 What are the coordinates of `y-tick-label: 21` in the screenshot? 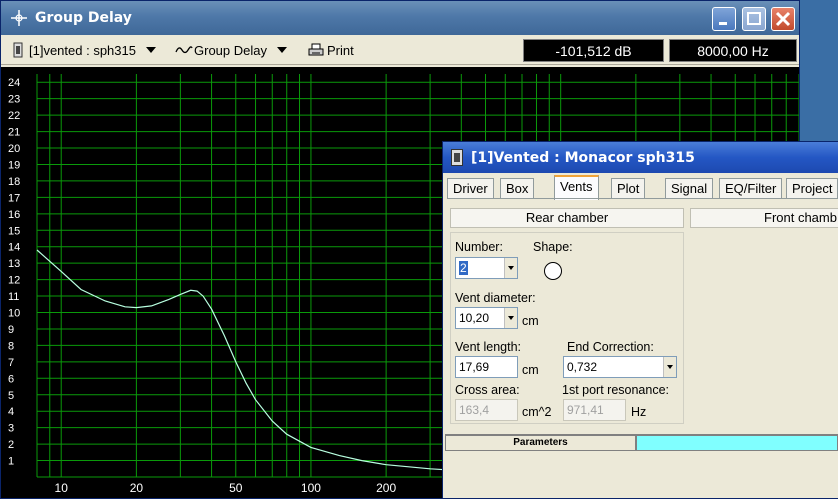 It's located at (14, 133).